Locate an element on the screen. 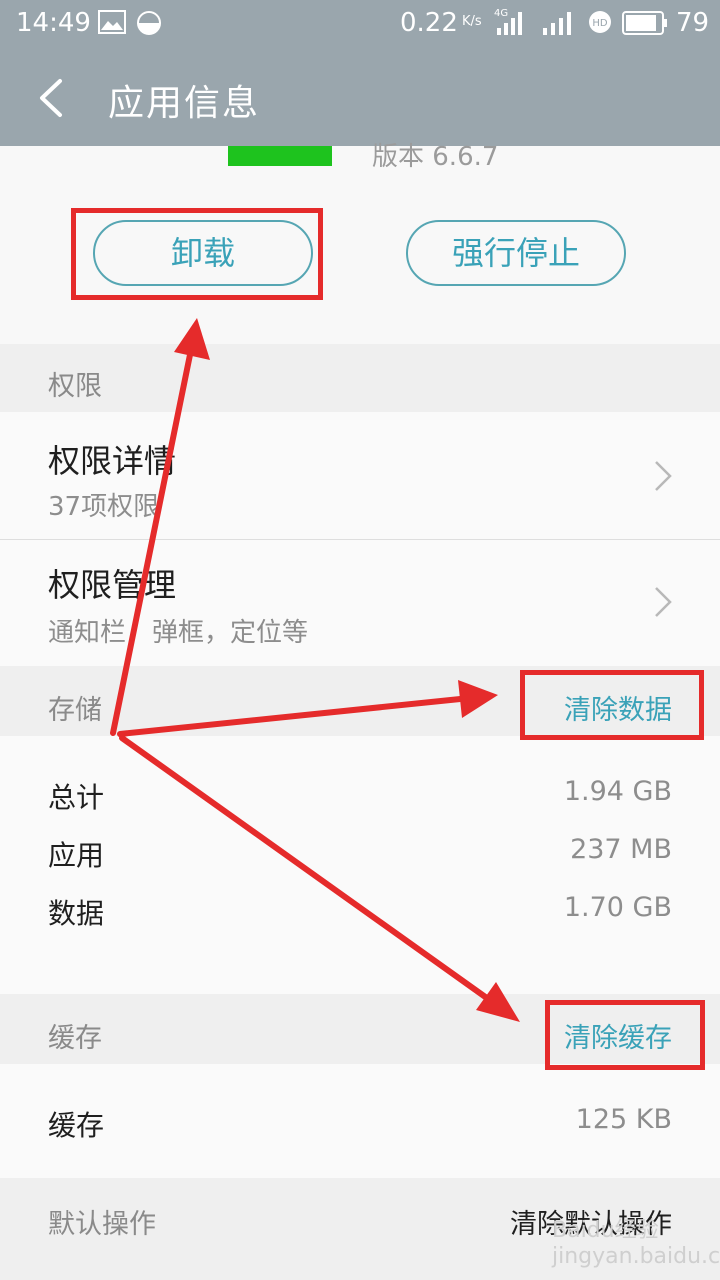  battery-level: 79 is located at coordinates (693, 23).